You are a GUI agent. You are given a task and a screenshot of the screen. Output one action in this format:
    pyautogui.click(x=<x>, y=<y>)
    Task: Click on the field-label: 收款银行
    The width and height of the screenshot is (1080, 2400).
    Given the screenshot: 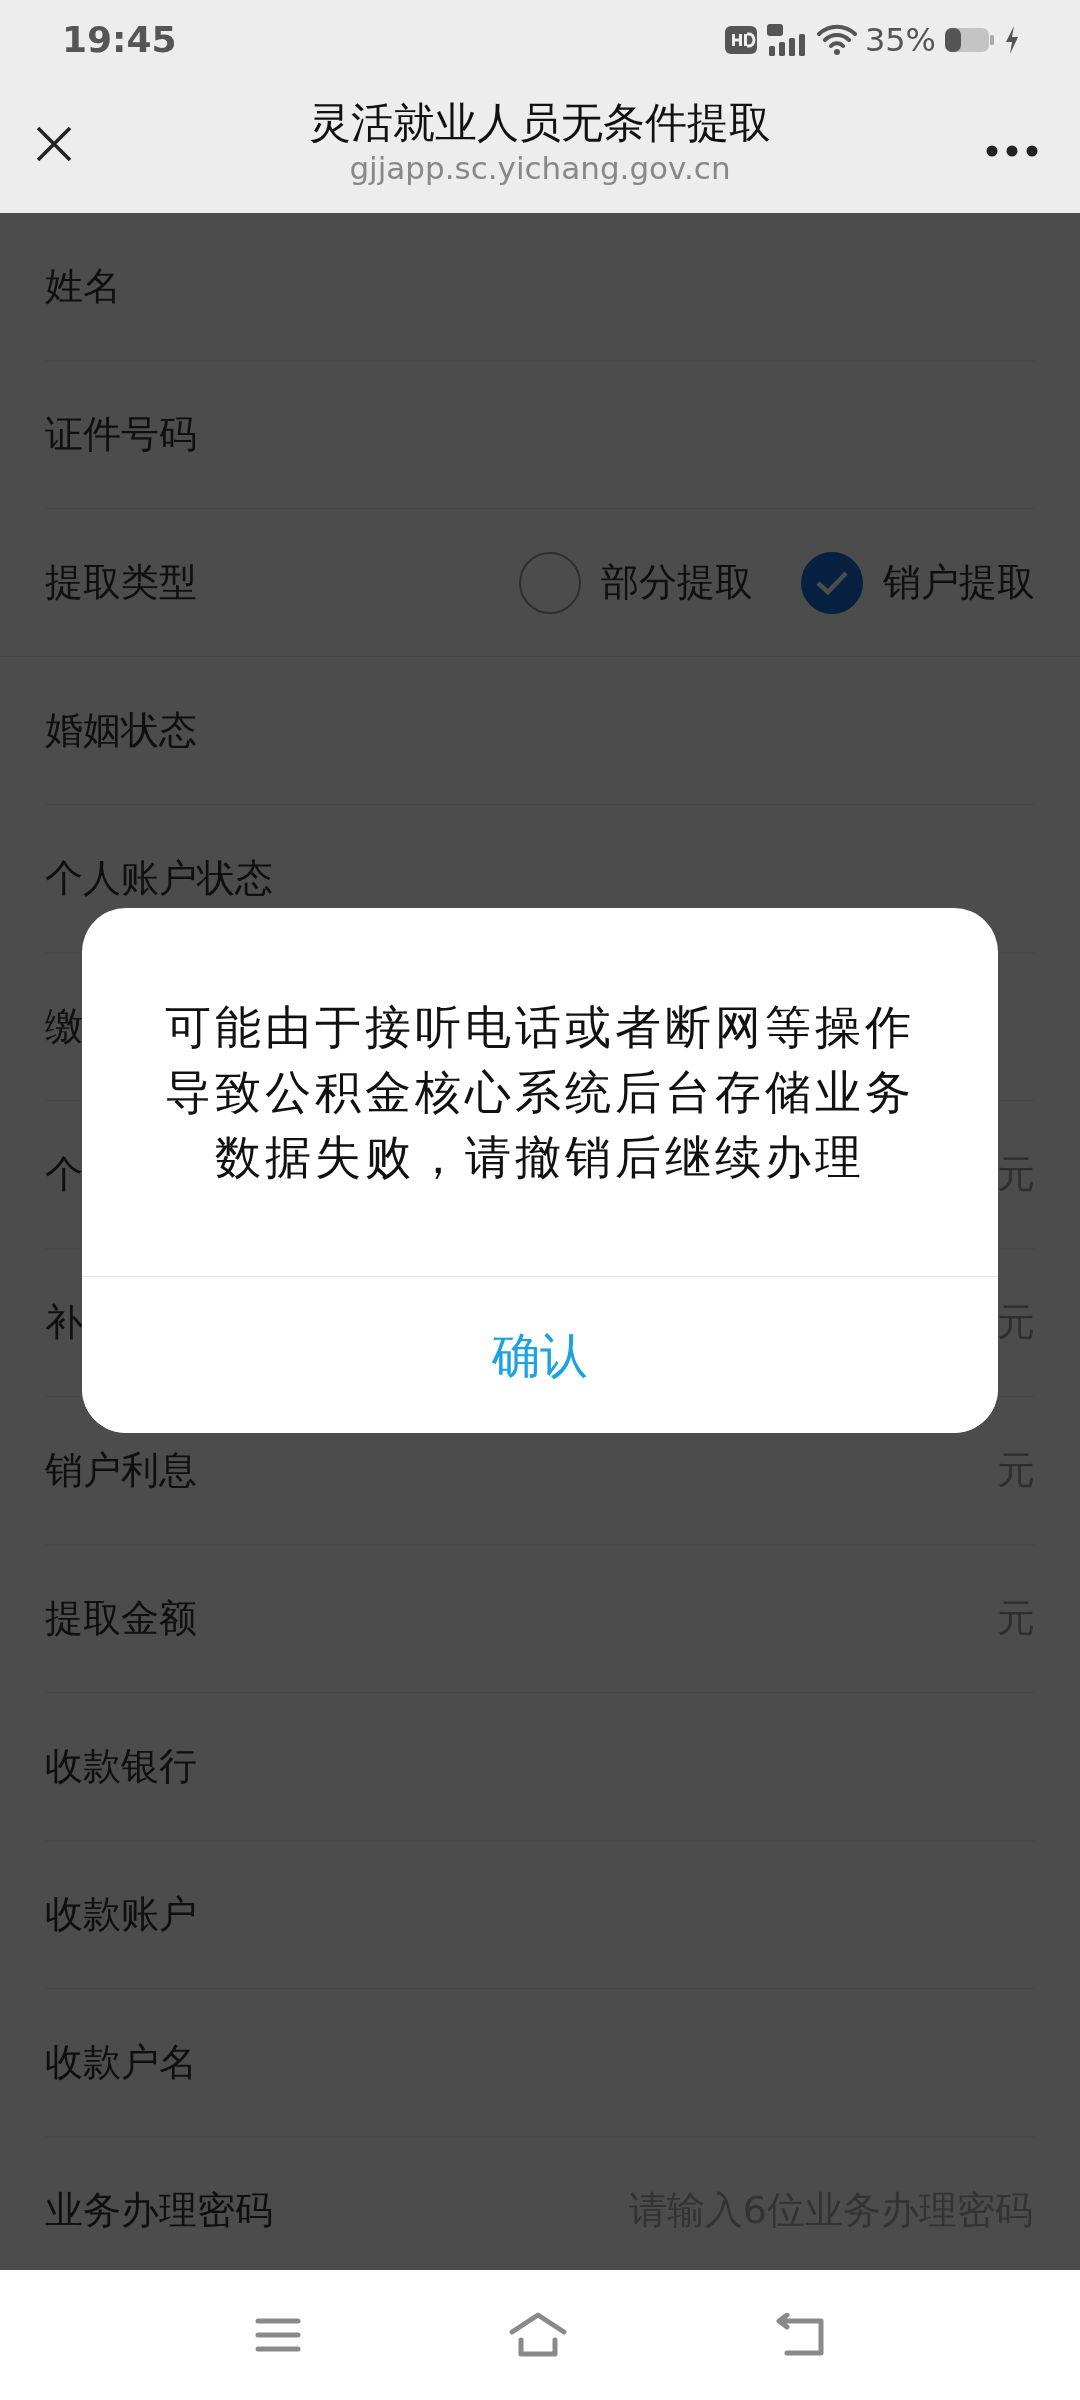 What is the action you would take?
    pyautogui.click(x=121, y=1766)
    